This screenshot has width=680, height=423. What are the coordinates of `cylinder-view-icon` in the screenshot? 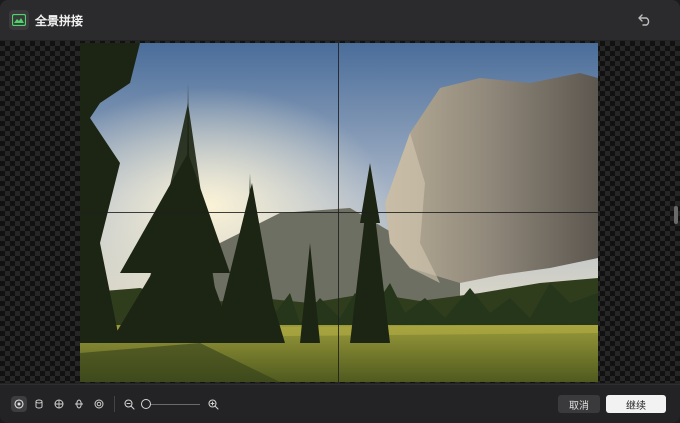 It's located at (39, 404).